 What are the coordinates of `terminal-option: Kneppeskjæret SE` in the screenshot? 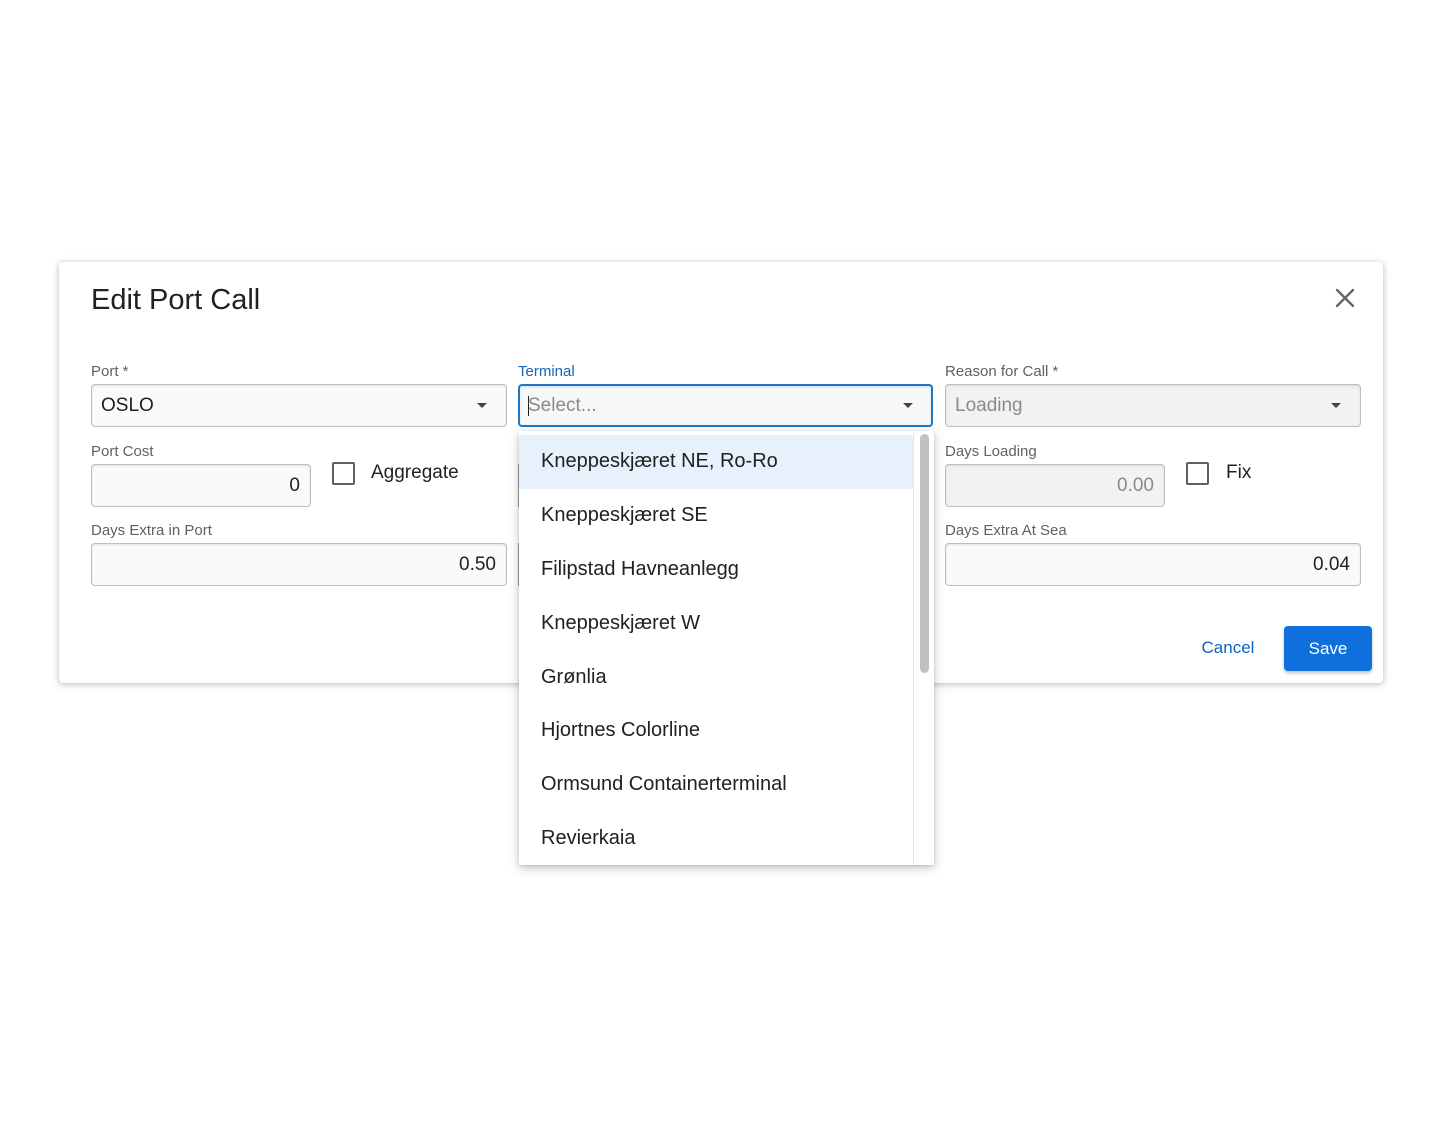 It's located at (716, 516).